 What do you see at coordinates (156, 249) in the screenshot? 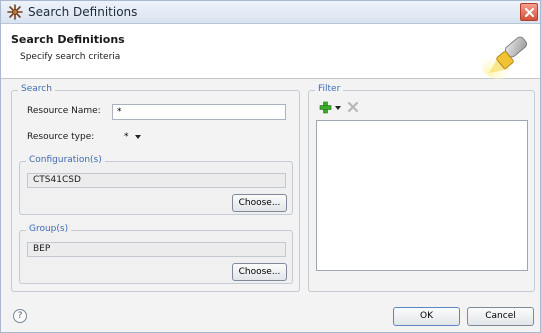
I see `group-field: BEP` at bounding box center [156, 249].